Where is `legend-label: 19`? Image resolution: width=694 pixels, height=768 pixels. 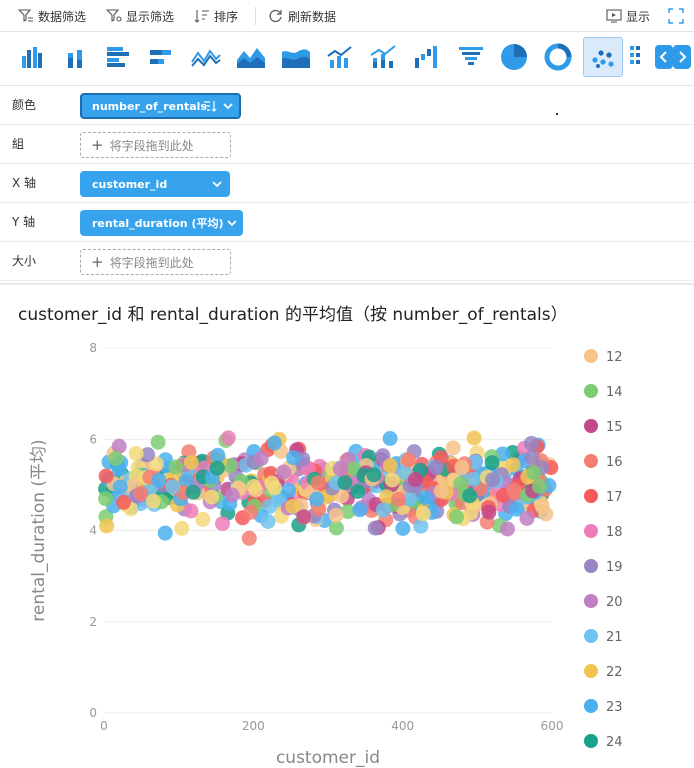 legend-label: 19 is located at coordinates (614, 567).